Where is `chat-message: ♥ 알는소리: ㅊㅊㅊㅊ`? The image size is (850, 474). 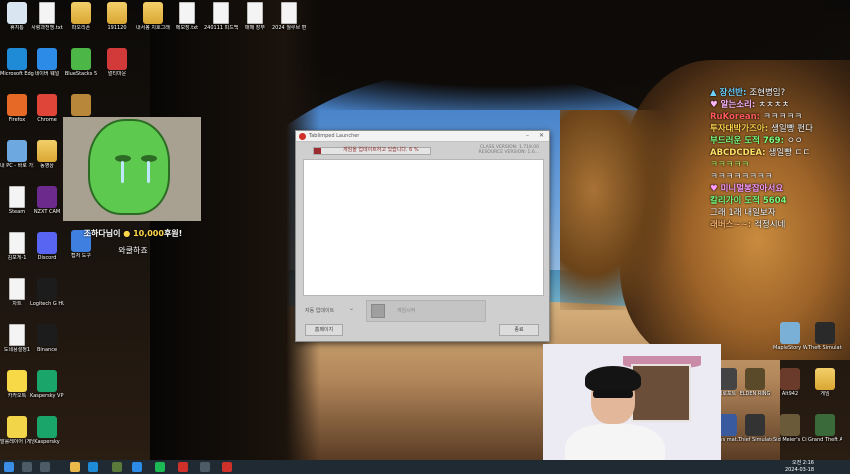 chat-message: ♥ 알는소리: ㅊㅊㅊㅊ is located at coordinates (780, 105).